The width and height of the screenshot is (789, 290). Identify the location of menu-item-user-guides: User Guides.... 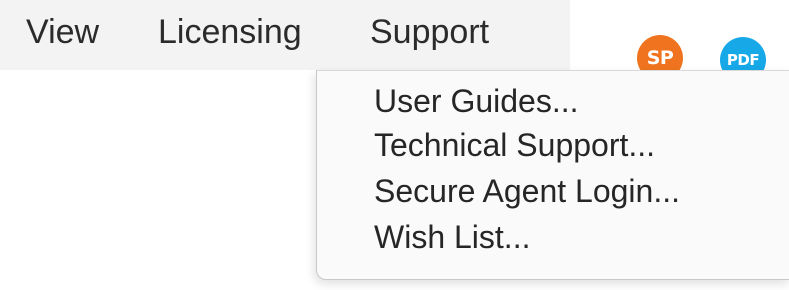
(476, 101).